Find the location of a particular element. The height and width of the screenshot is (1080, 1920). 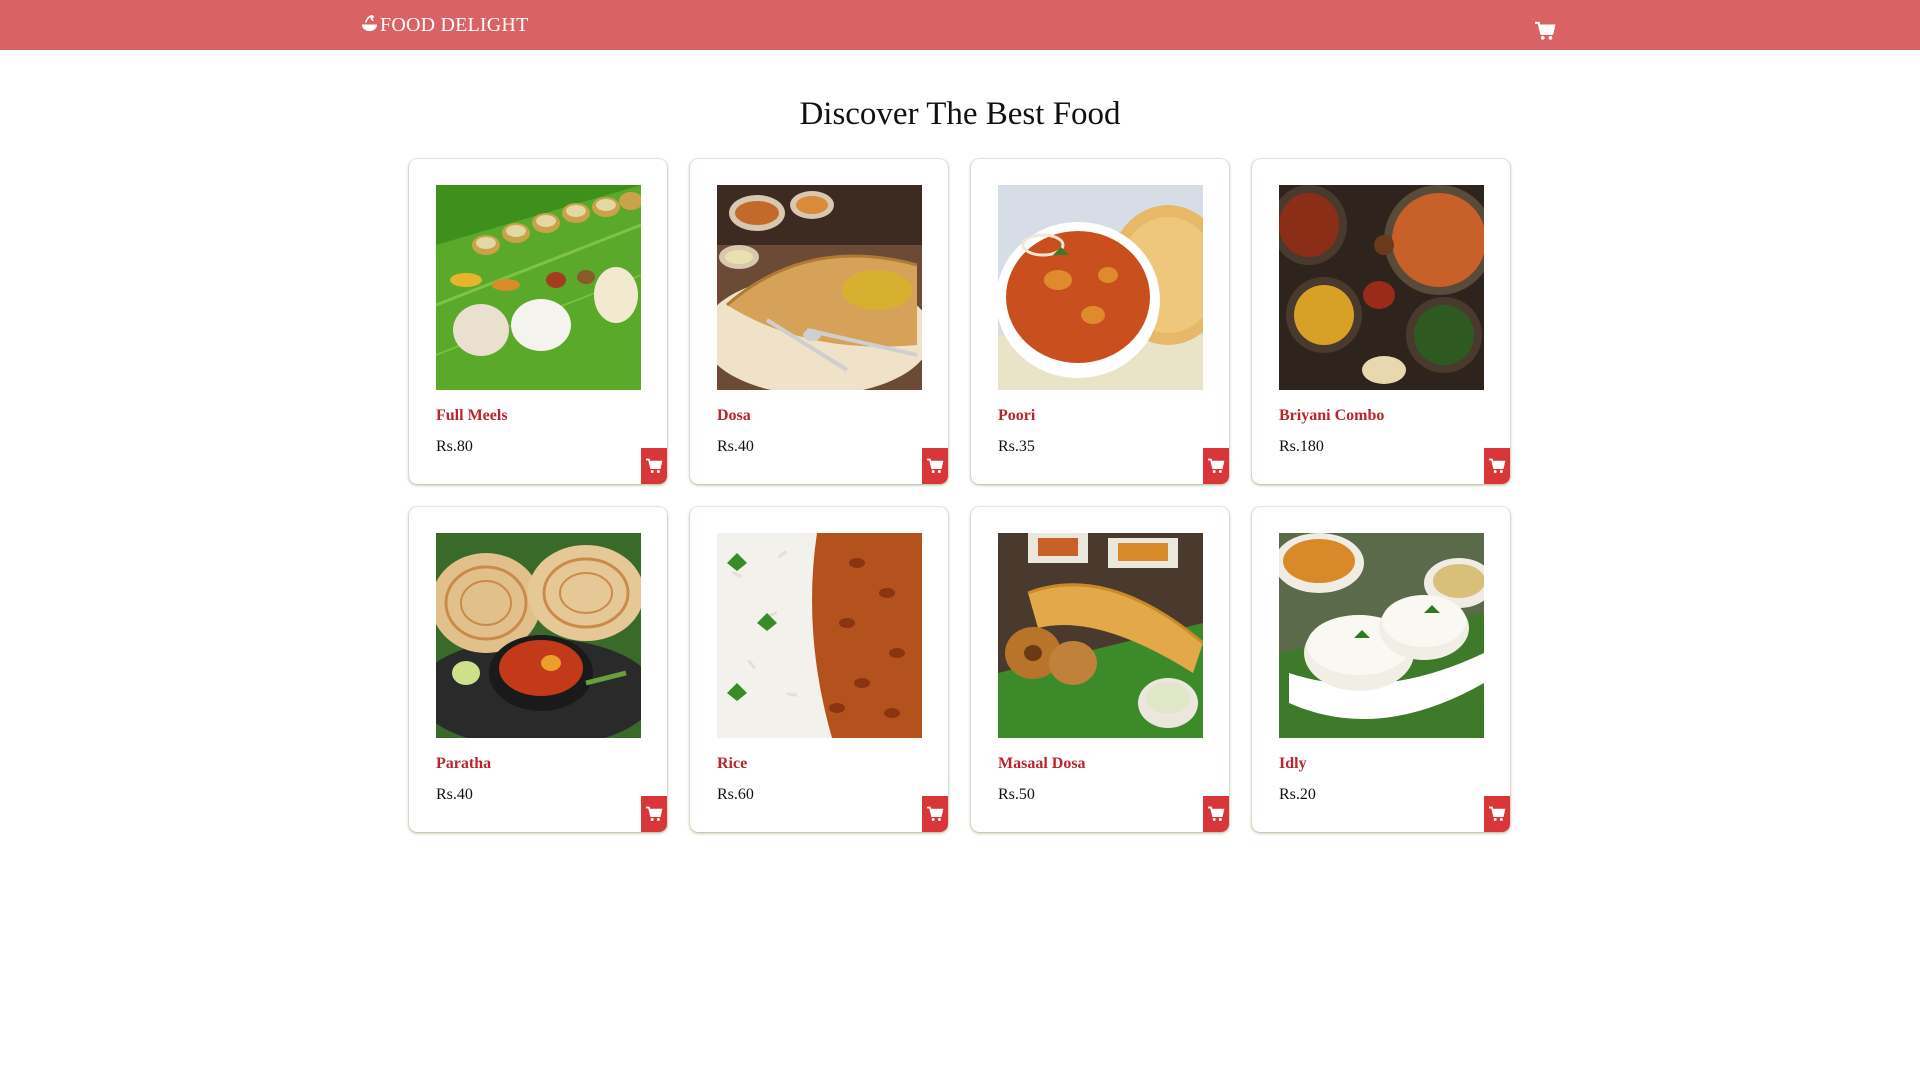

food-card: Masaal Dosa Rs.50 is located at coordinates (1100, 669).